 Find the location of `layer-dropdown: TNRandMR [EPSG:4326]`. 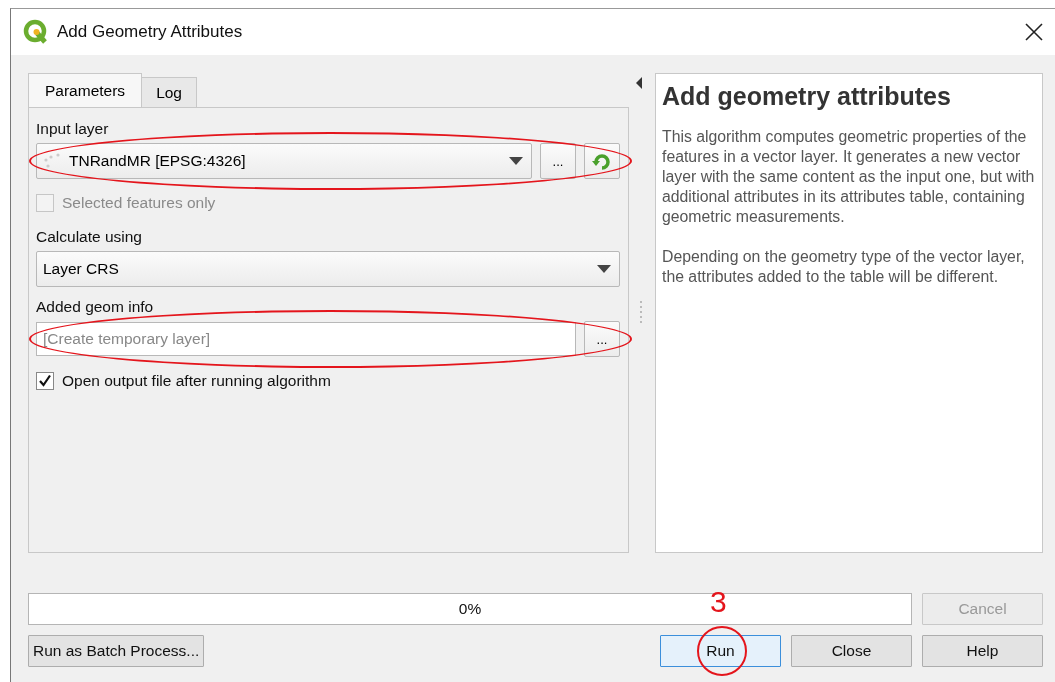

layer-dropdown: TNRandMR [EPSG:4326] is located at coordinates (284, 161).